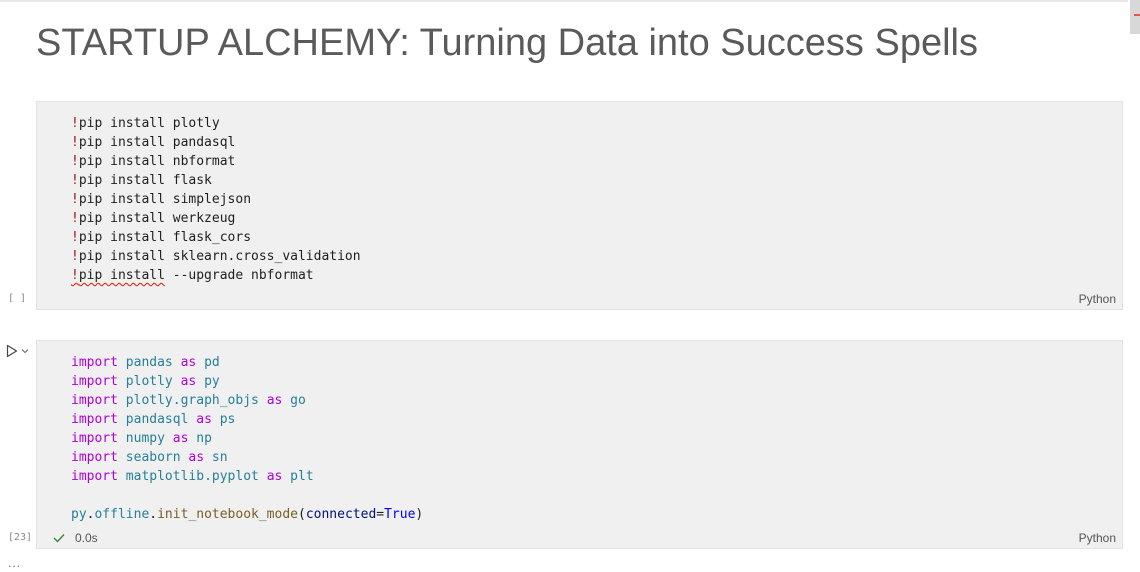  Describe the element at coordinates (302, 514) in the screenshot. I see `punctuation: (` at that location.